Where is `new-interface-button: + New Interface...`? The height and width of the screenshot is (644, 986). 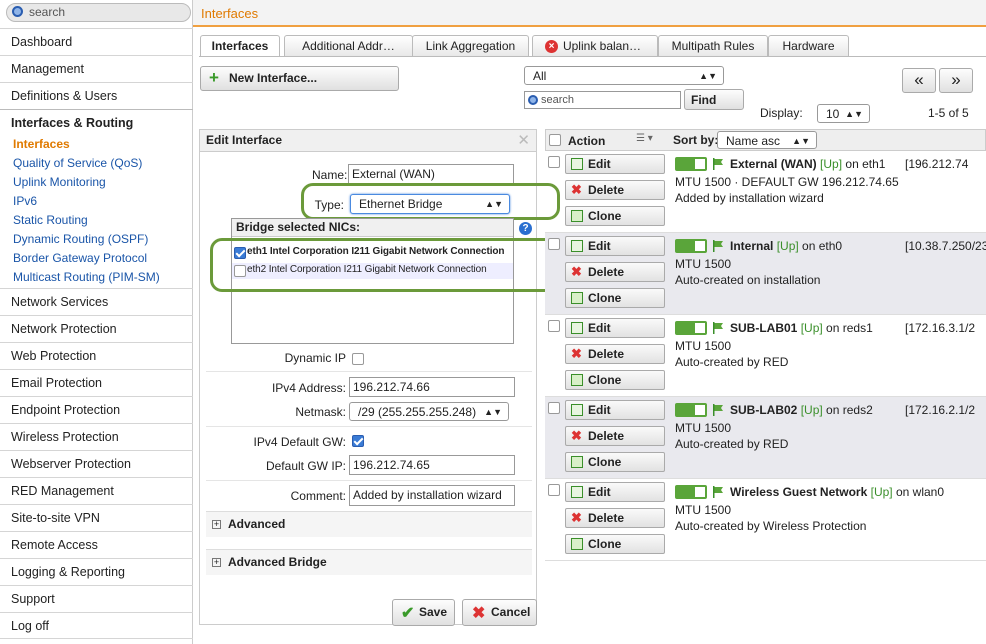
new-interface-button: + New Interface... is located at coordinates (299, 78).